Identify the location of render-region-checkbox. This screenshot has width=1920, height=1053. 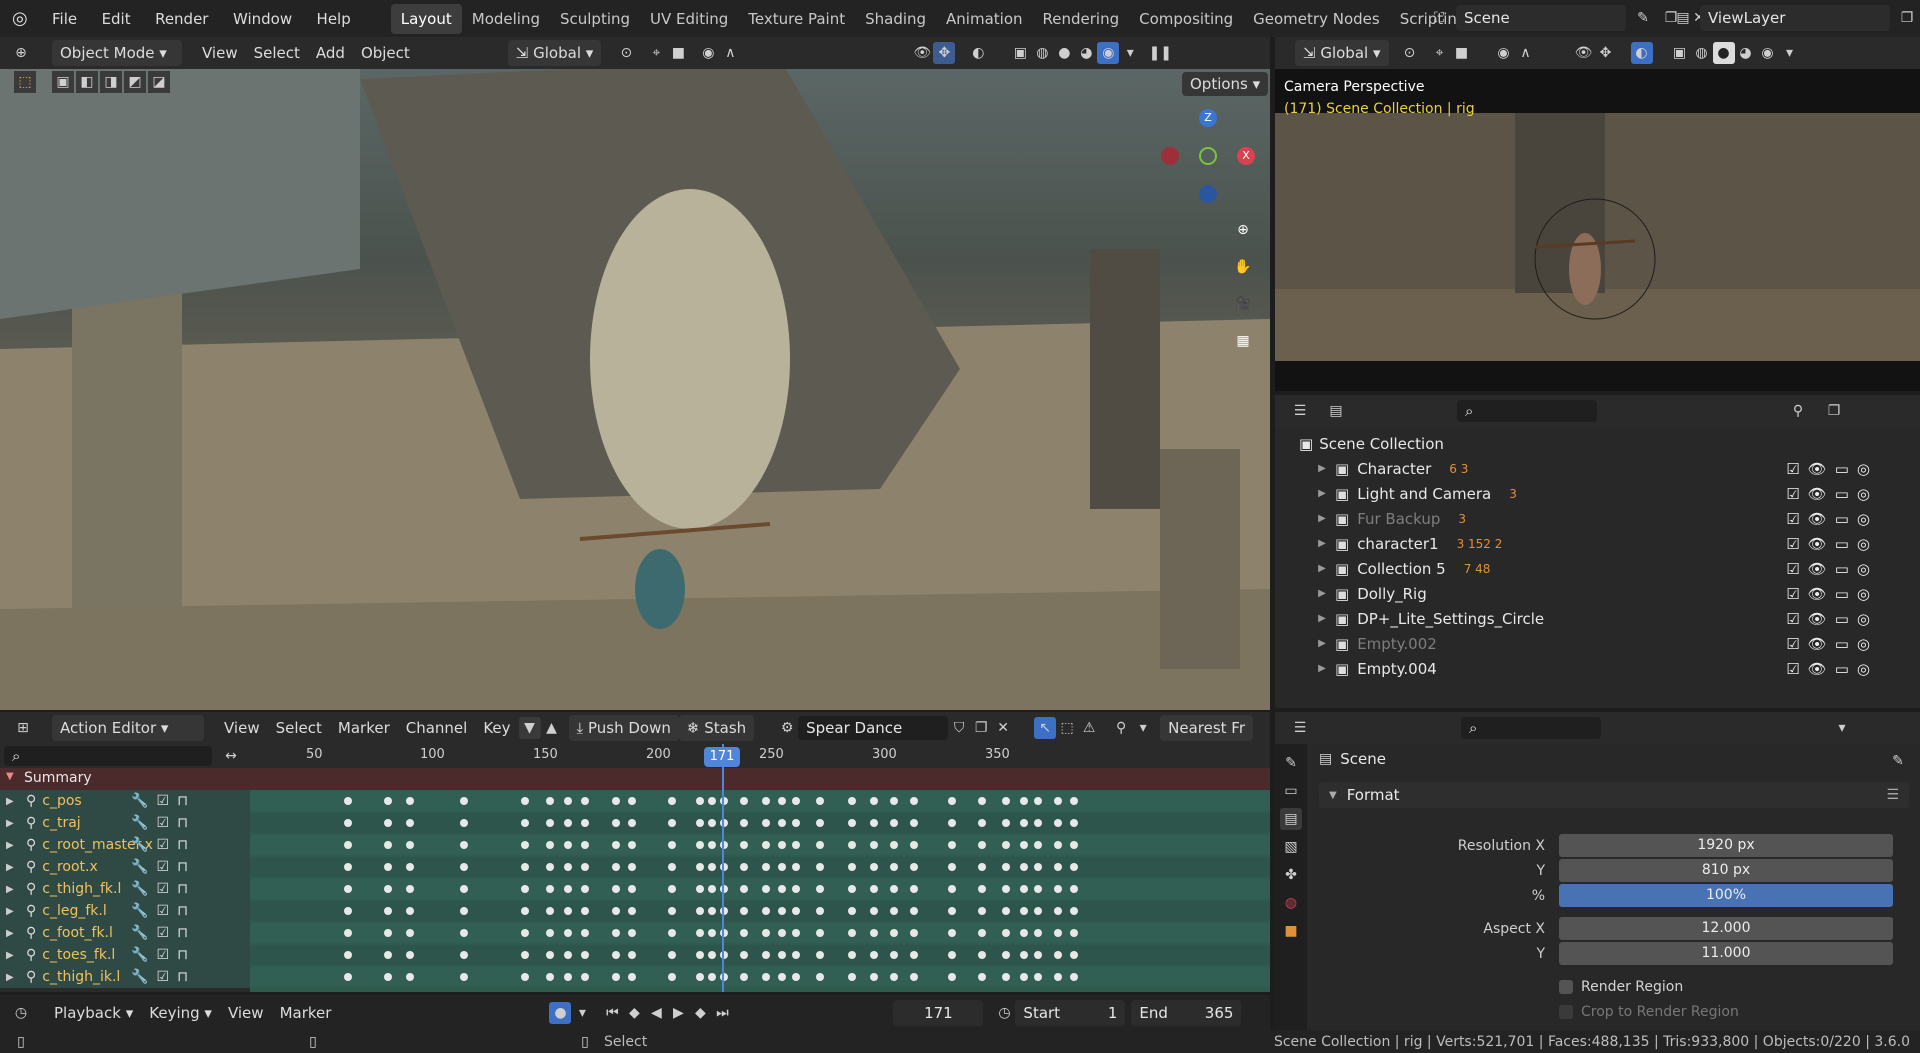
(1566, 986).